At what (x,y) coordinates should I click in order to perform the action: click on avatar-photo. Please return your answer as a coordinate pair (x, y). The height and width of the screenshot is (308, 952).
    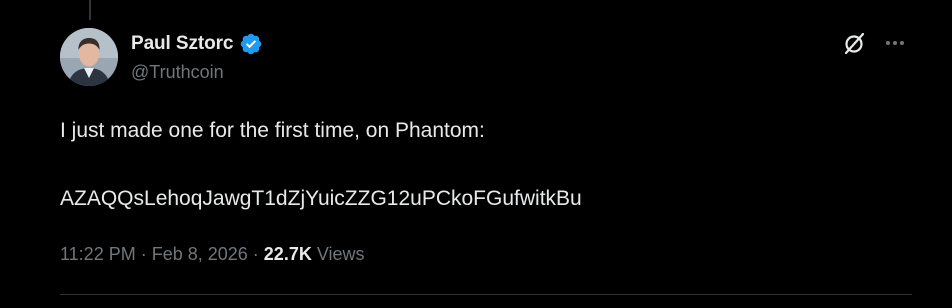
    Looking at the image, I should click on (89, 57).